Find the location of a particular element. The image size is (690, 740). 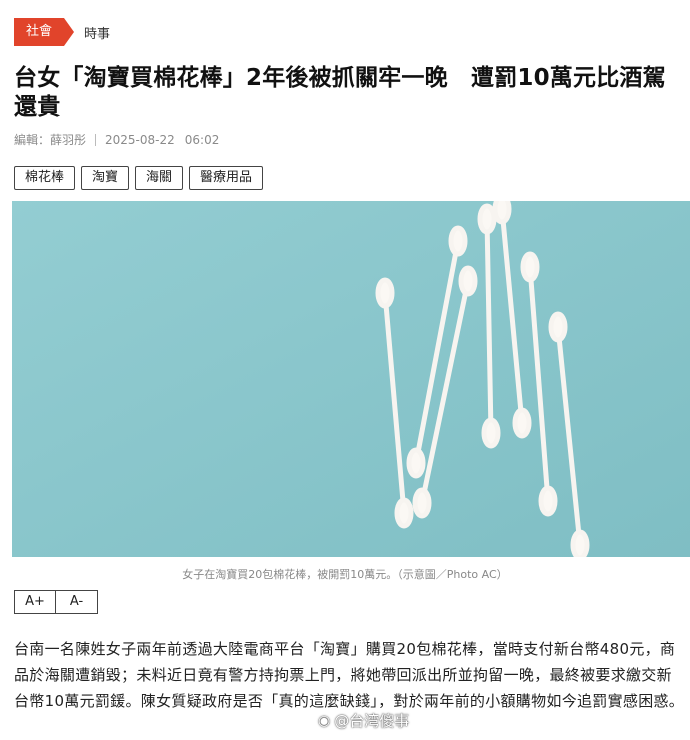

weibo-icon: ◉ is located at coordinates (324, 720).